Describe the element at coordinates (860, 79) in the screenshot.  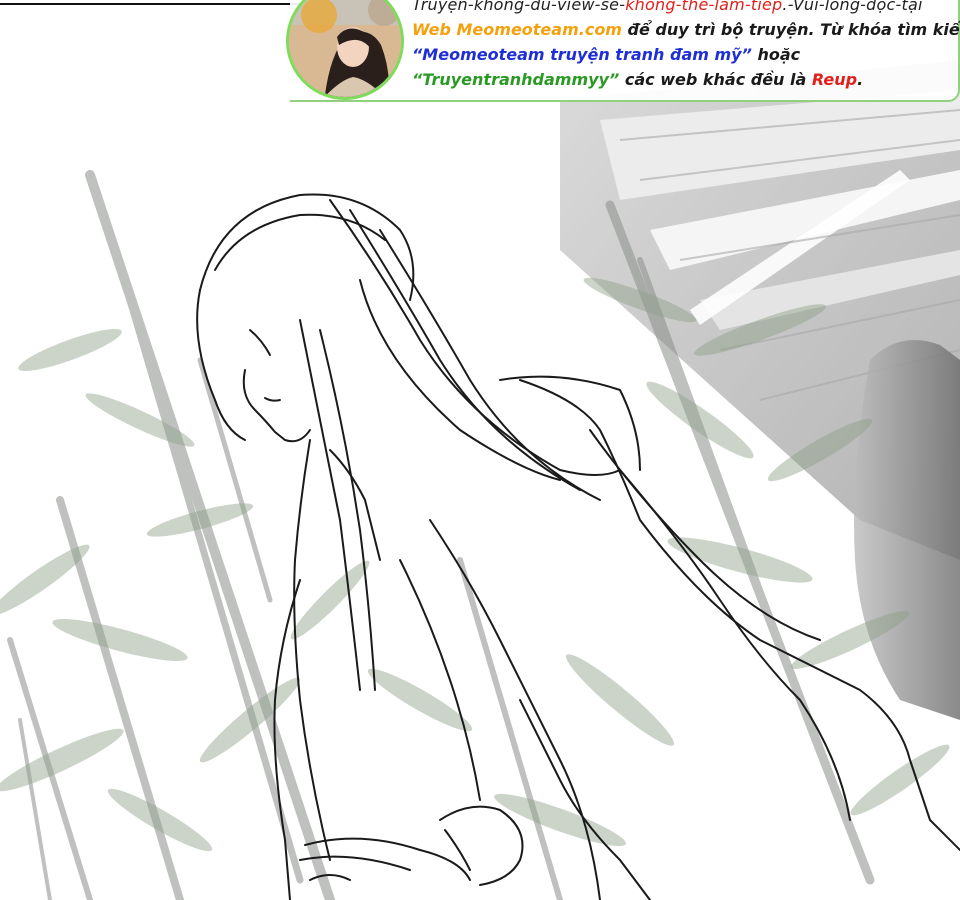
I see `notice-line-4-end: .` at that location.